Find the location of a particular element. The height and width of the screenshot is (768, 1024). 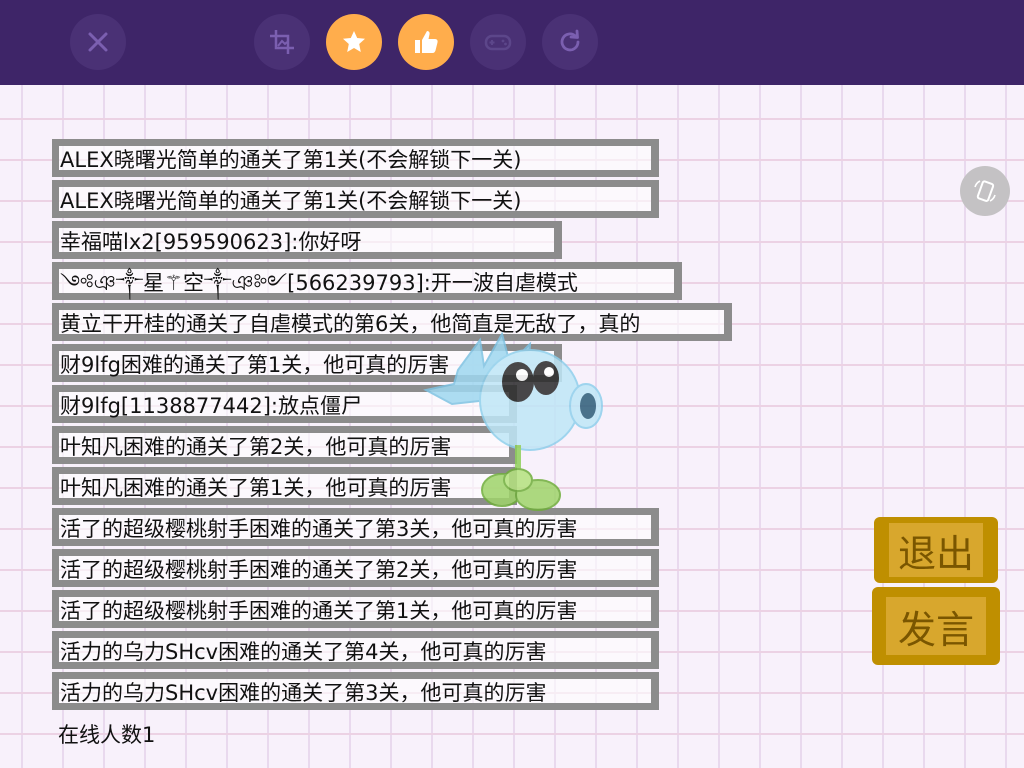

favorite-button is located at coordinates (354, 42).